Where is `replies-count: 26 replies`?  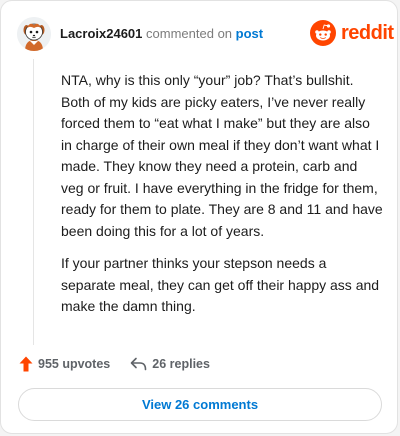
replies-count: 26 replies is located at coordinates (181, 364).